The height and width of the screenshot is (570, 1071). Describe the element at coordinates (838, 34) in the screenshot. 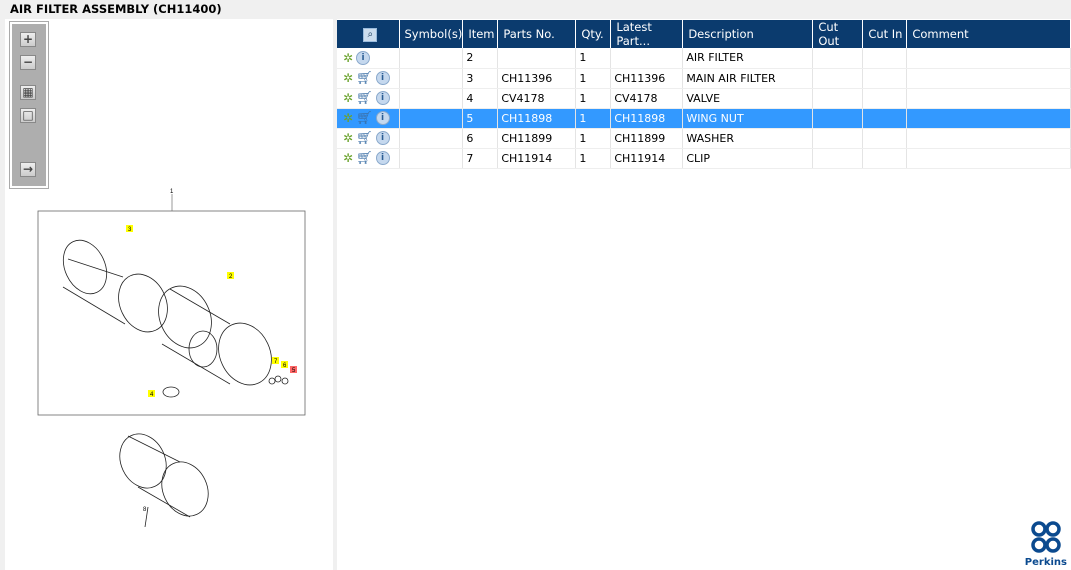

I see `column-header-cut-out: Cut Out` at that location.